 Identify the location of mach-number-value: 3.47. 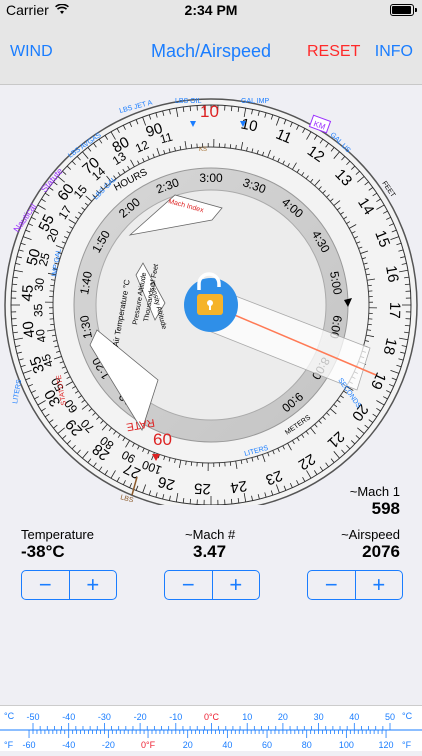
(209, 552).